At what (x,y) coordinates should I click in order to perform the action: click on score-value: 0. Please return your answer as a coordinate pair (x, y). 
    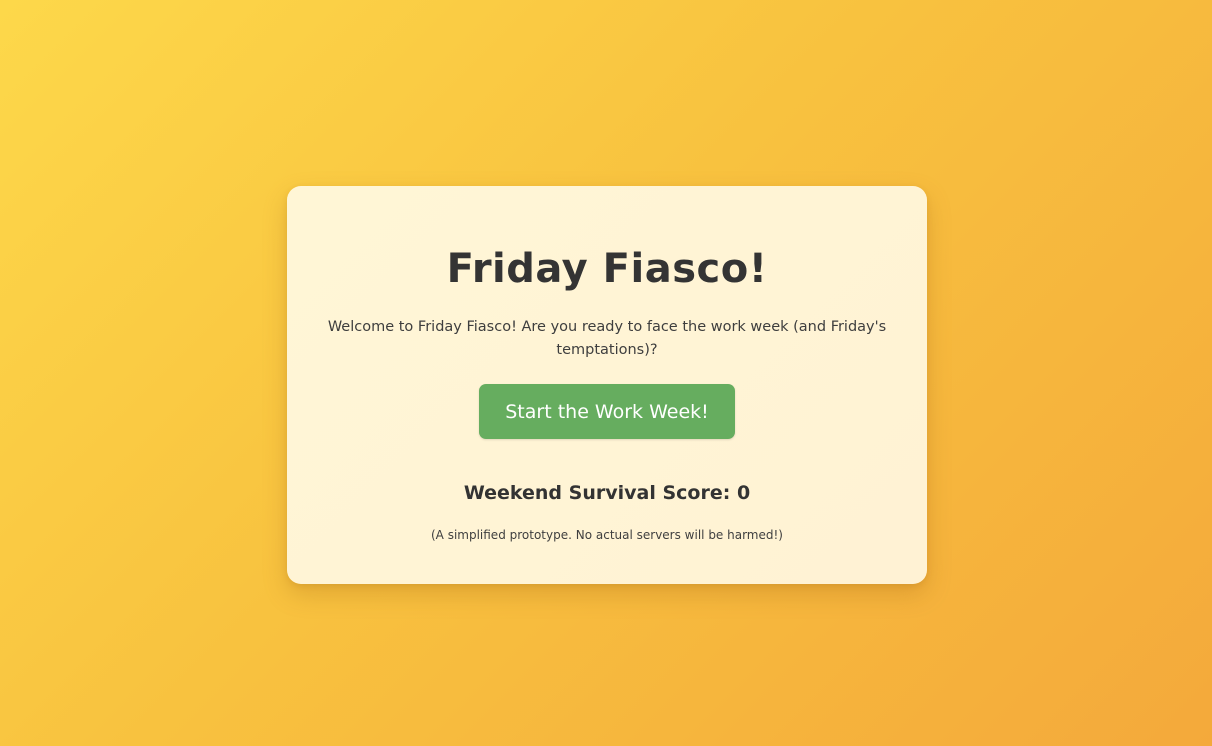
    Looking at the image, I should click on (743, 493).